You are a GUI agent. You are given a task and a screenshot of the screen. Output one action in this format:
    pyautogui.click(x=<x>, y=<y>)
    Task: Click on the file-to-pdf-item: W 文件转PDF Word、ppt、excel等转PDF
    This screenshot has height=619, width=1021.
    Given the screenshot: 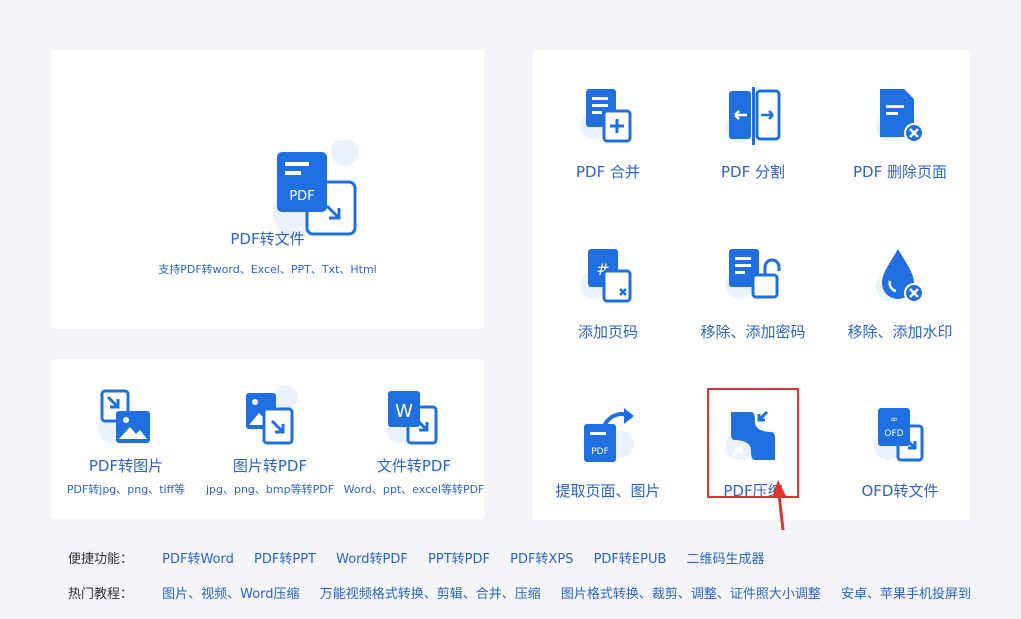 What is the action you would take?
    pyautogui.click(x=414, y=434)
    